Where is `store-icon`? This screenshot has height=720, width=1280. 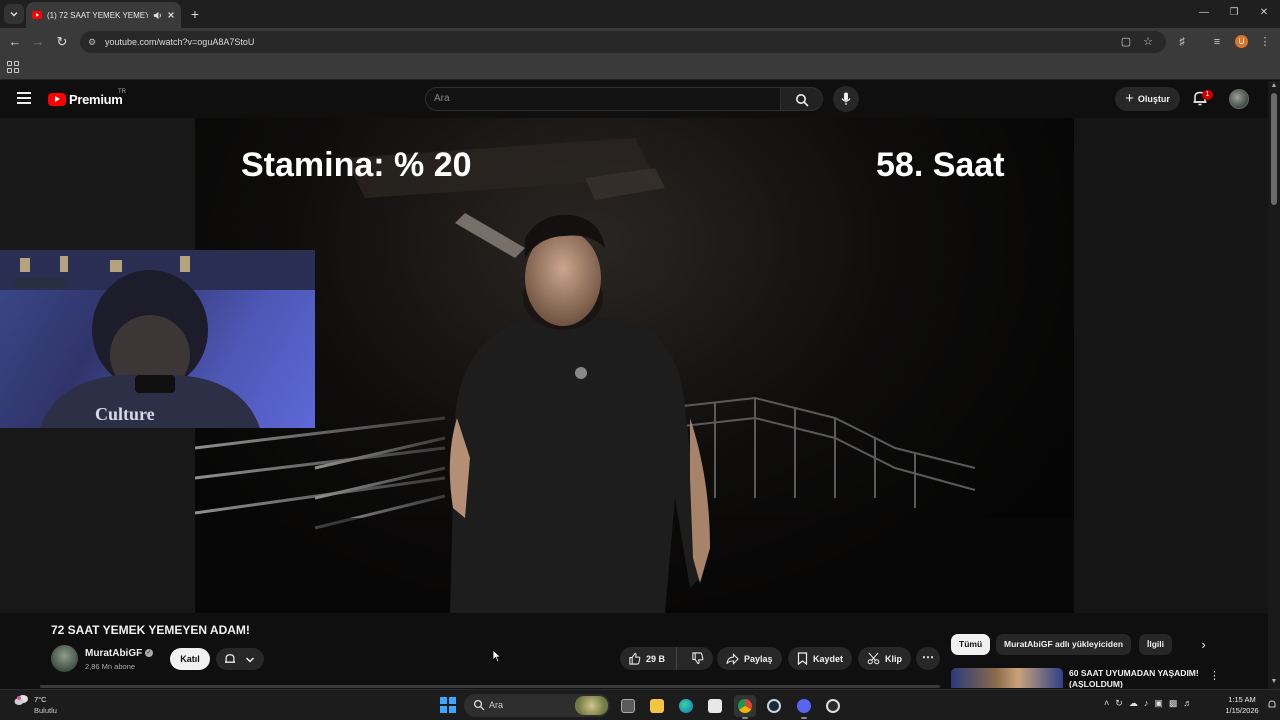
store-icon is located at coordinates (715, 706).